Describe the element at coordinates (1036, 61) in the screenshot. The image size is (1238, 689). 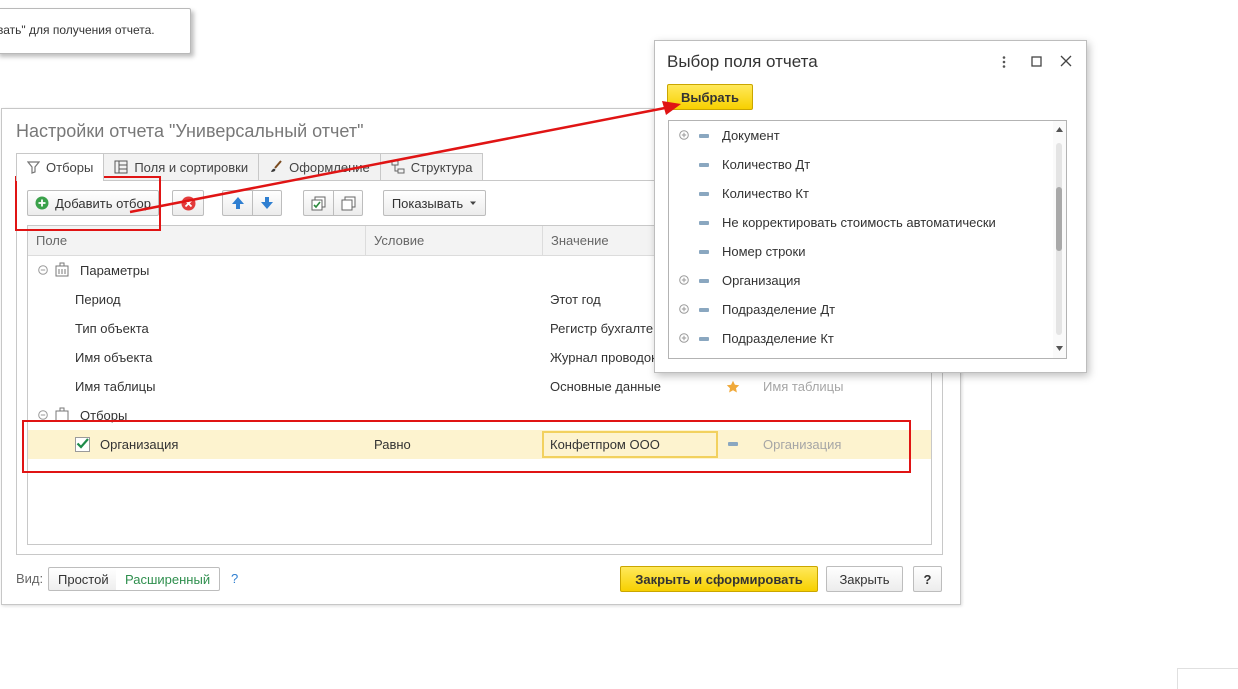
I see `maximize-icon` at that location.